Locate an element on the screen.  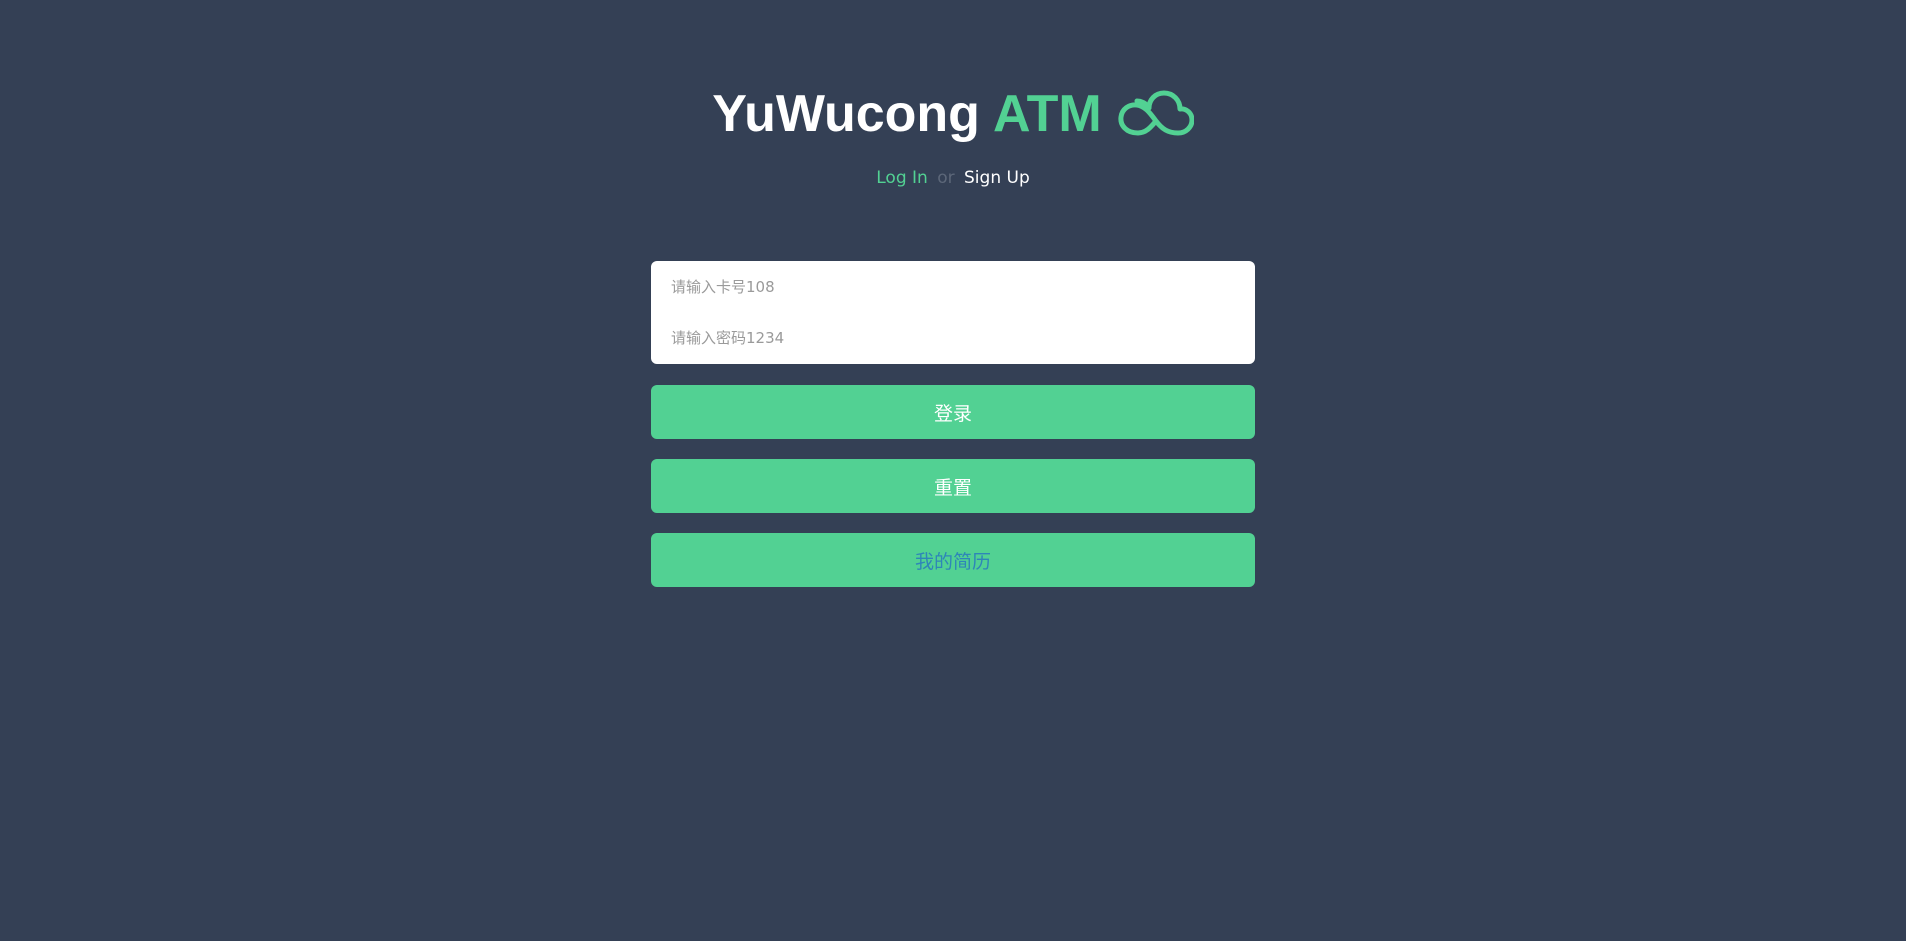
login-button: 登录 is located at coordinates (953, 412).